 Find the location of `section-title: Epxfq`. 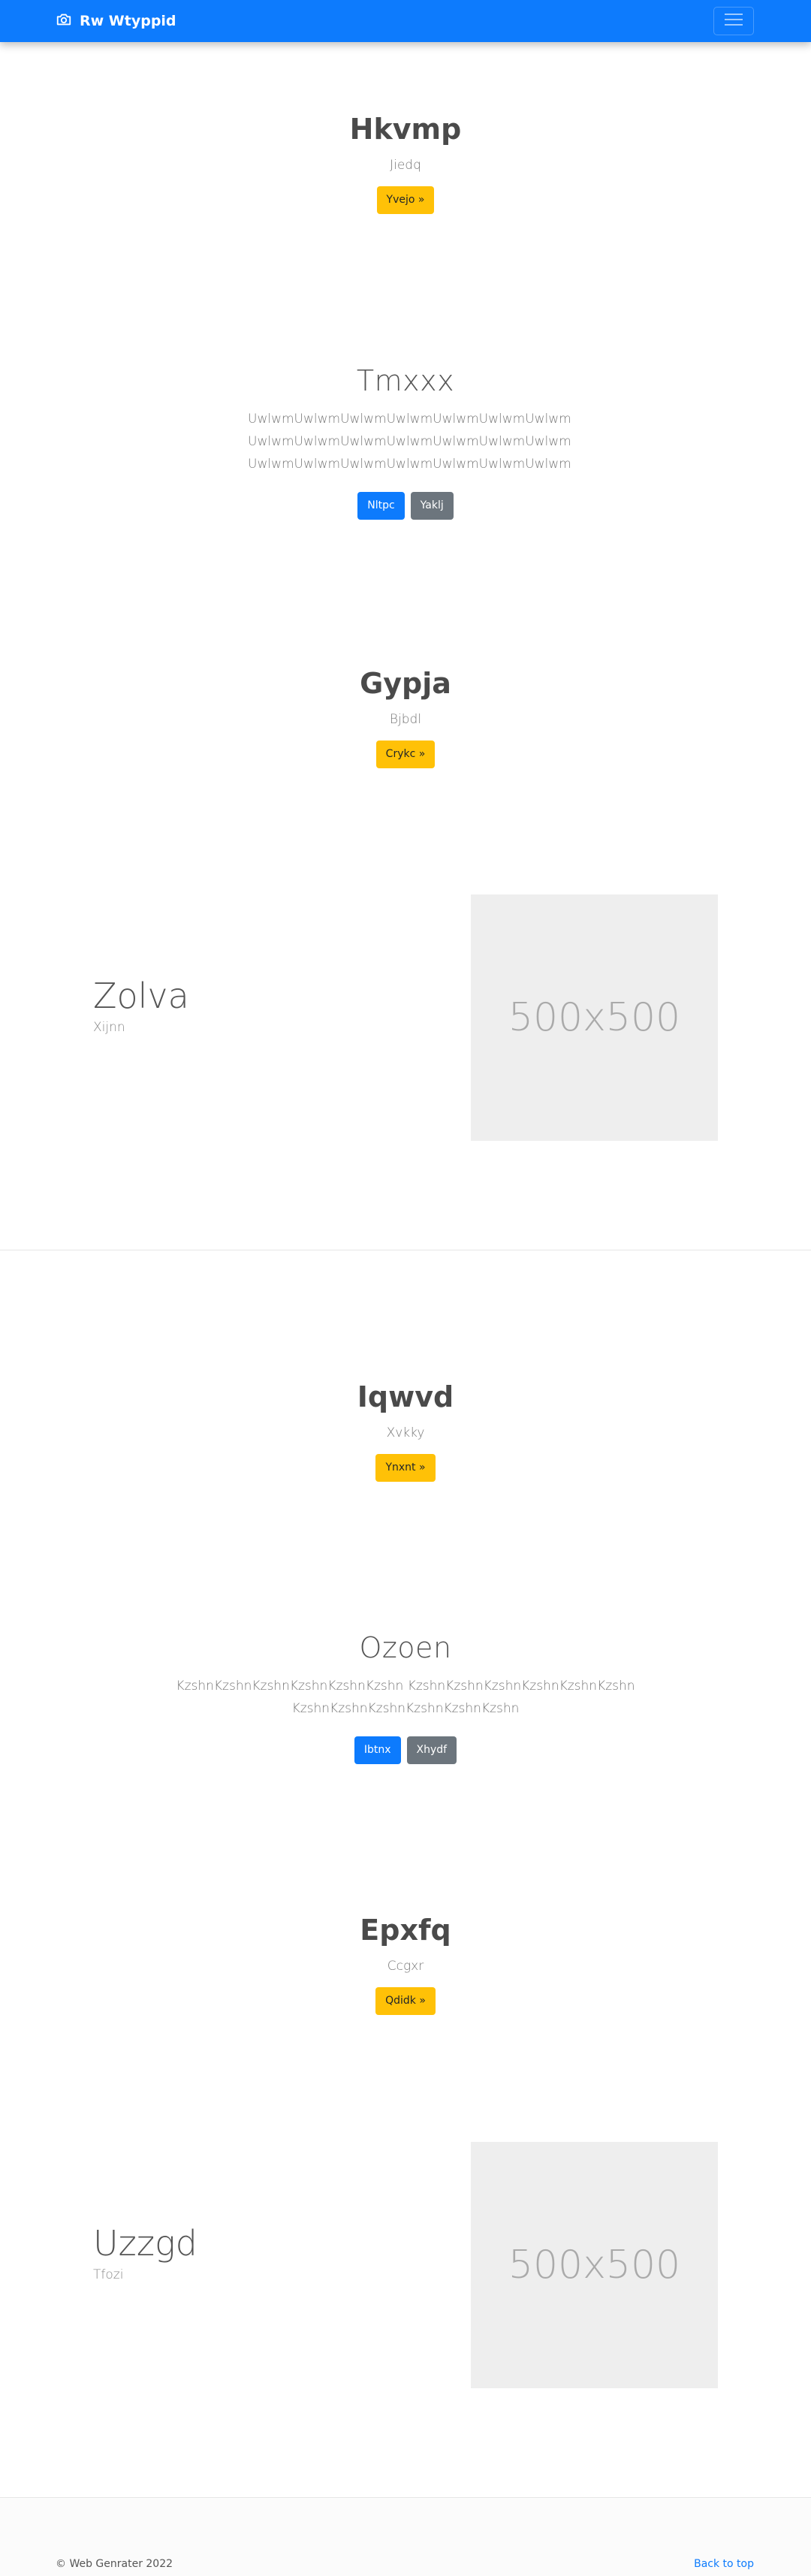

section-title: Epxfq is located at coordinates (405, 1931).